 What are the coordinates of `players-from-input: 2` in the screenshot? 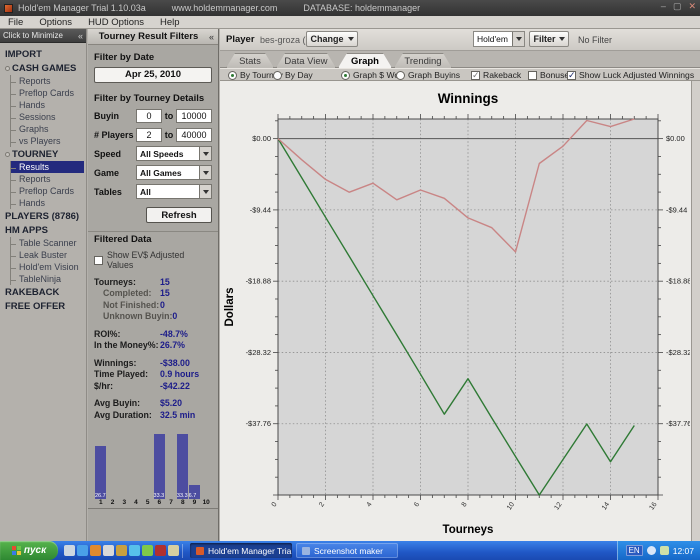 It's located at (149, 134).